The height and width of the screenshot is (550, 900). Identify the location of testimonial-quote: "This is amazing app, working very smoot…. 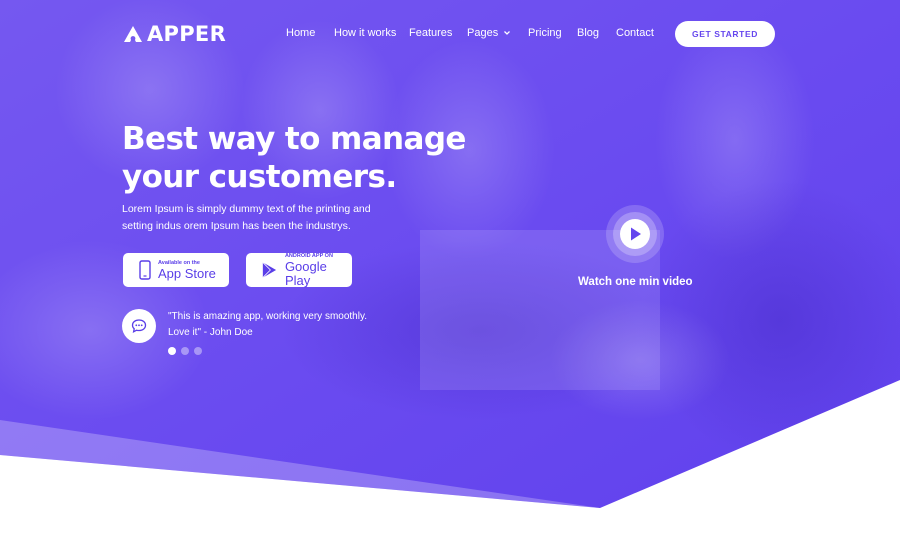
(267, 324).